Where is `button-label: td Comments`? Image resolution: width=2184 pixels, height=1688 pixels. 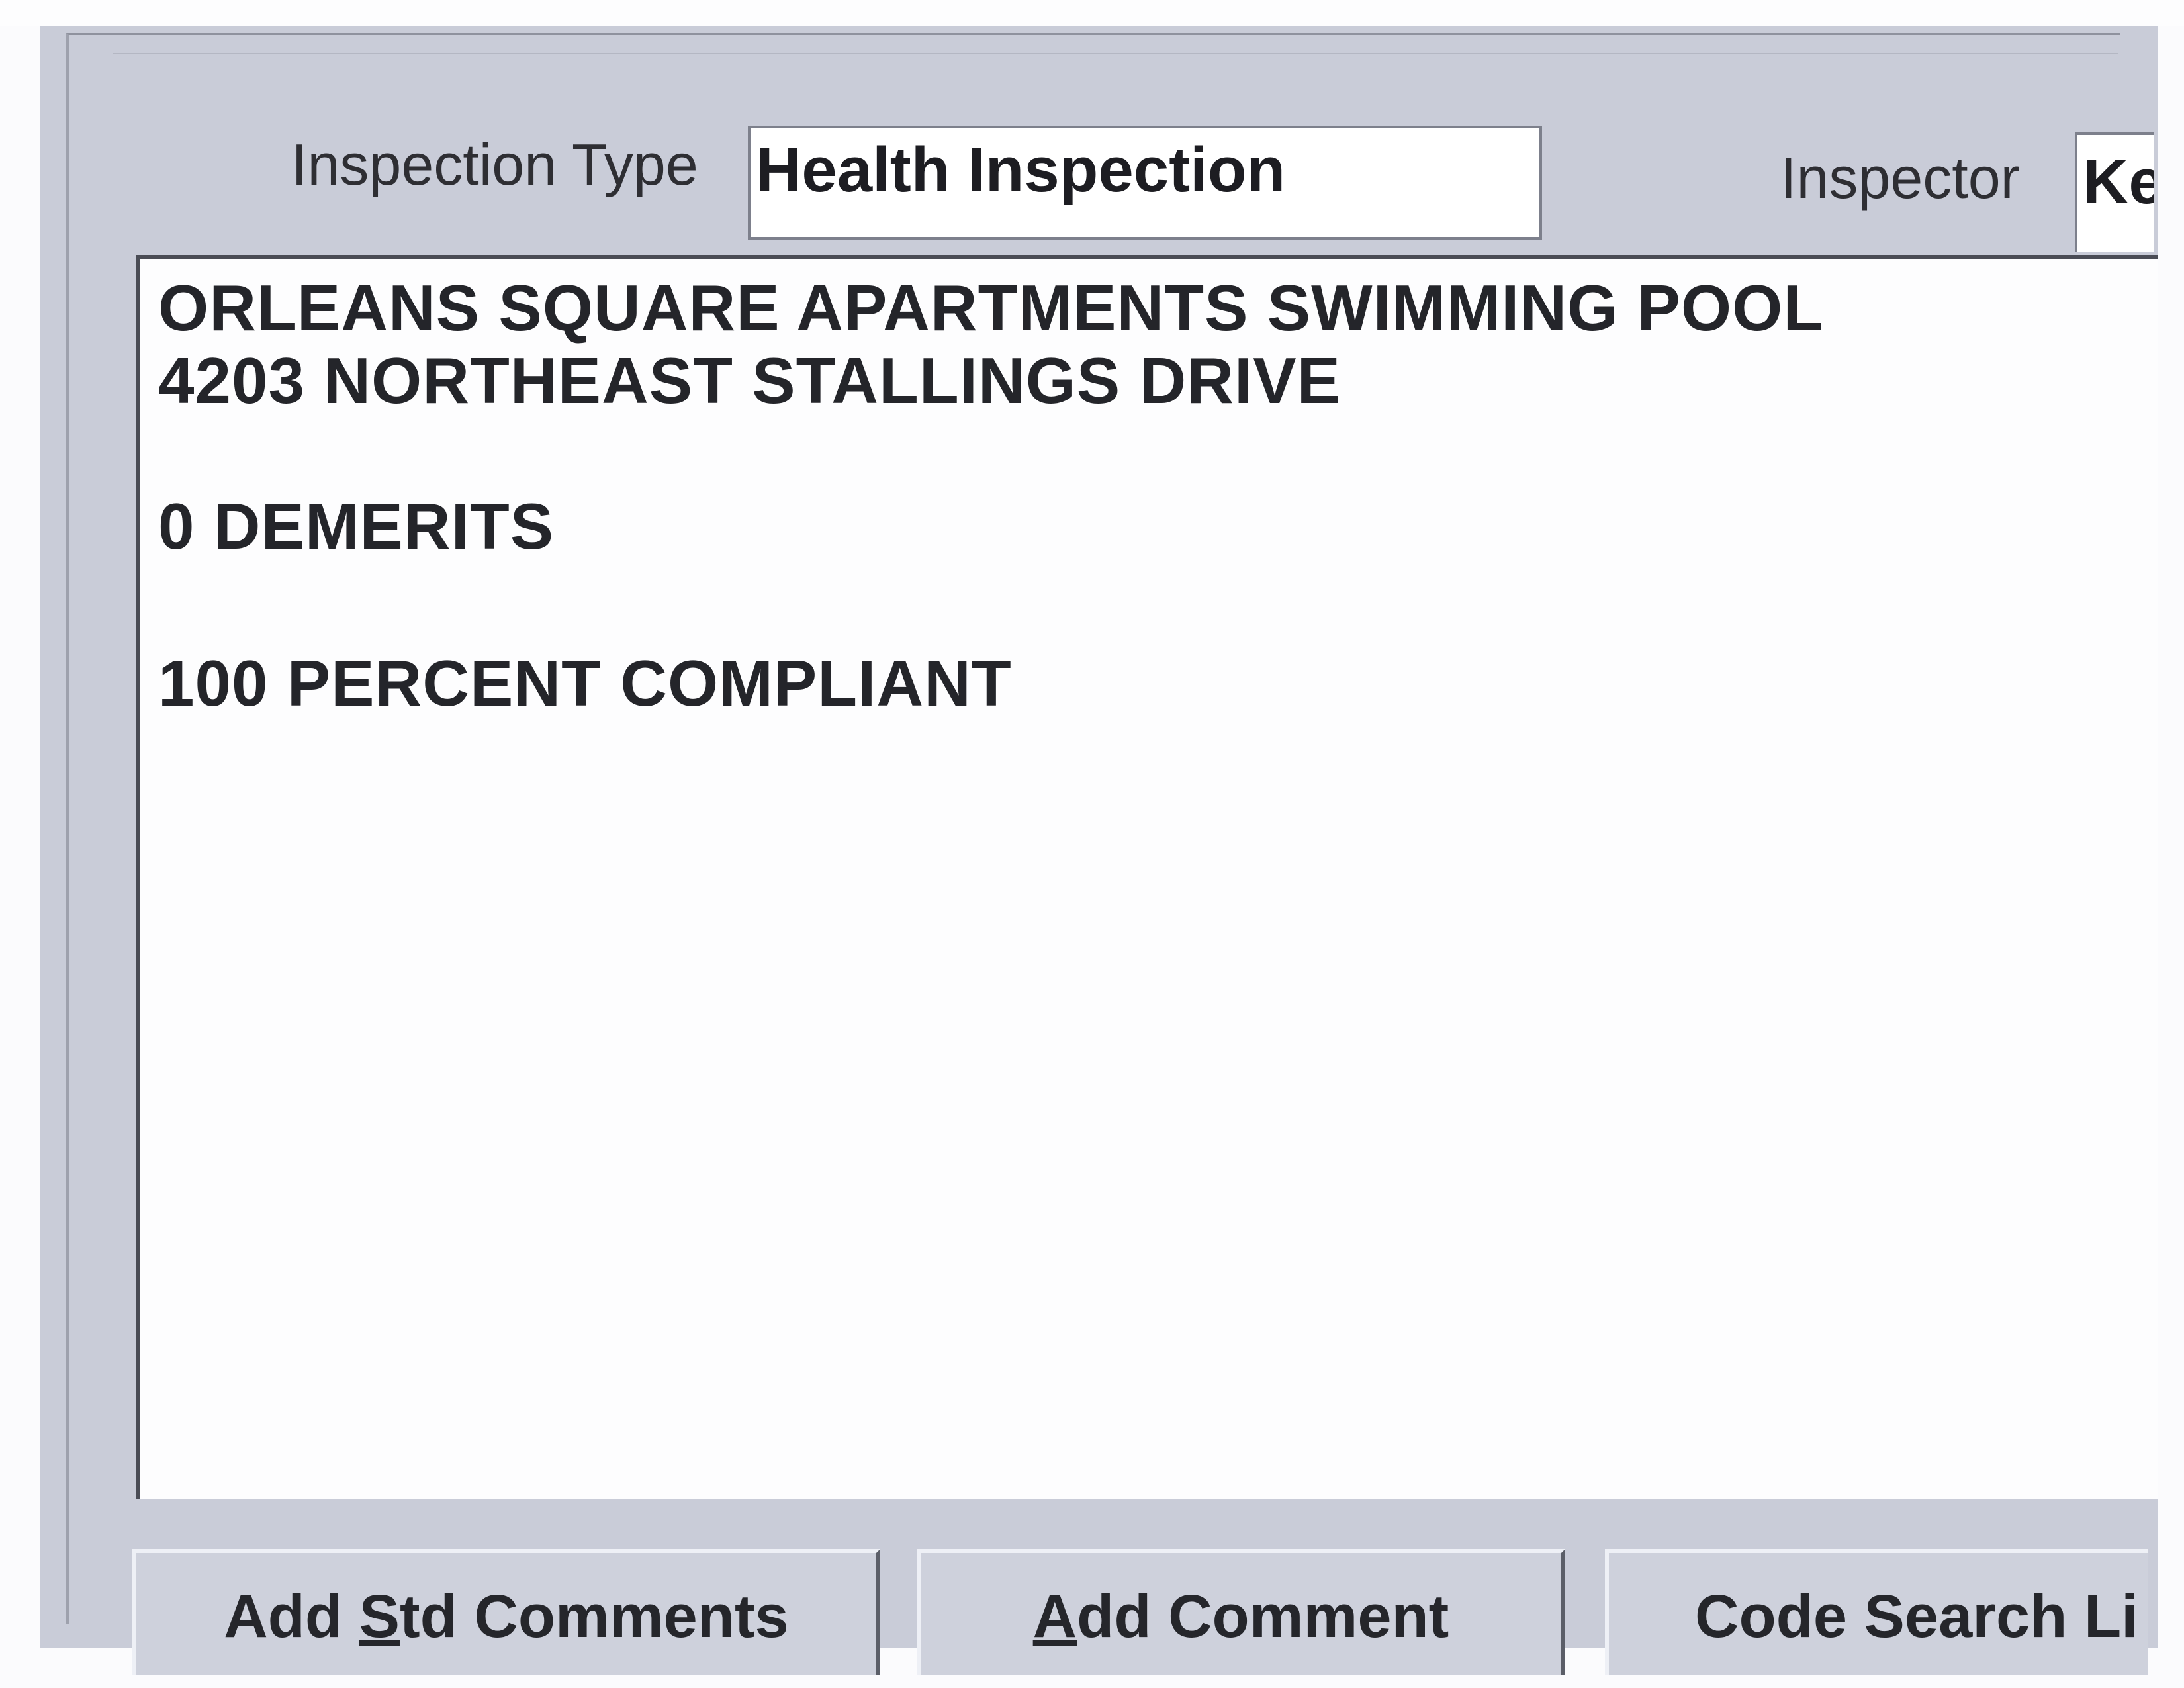 button-label: td Comments is located at coordinates (594, 1616).